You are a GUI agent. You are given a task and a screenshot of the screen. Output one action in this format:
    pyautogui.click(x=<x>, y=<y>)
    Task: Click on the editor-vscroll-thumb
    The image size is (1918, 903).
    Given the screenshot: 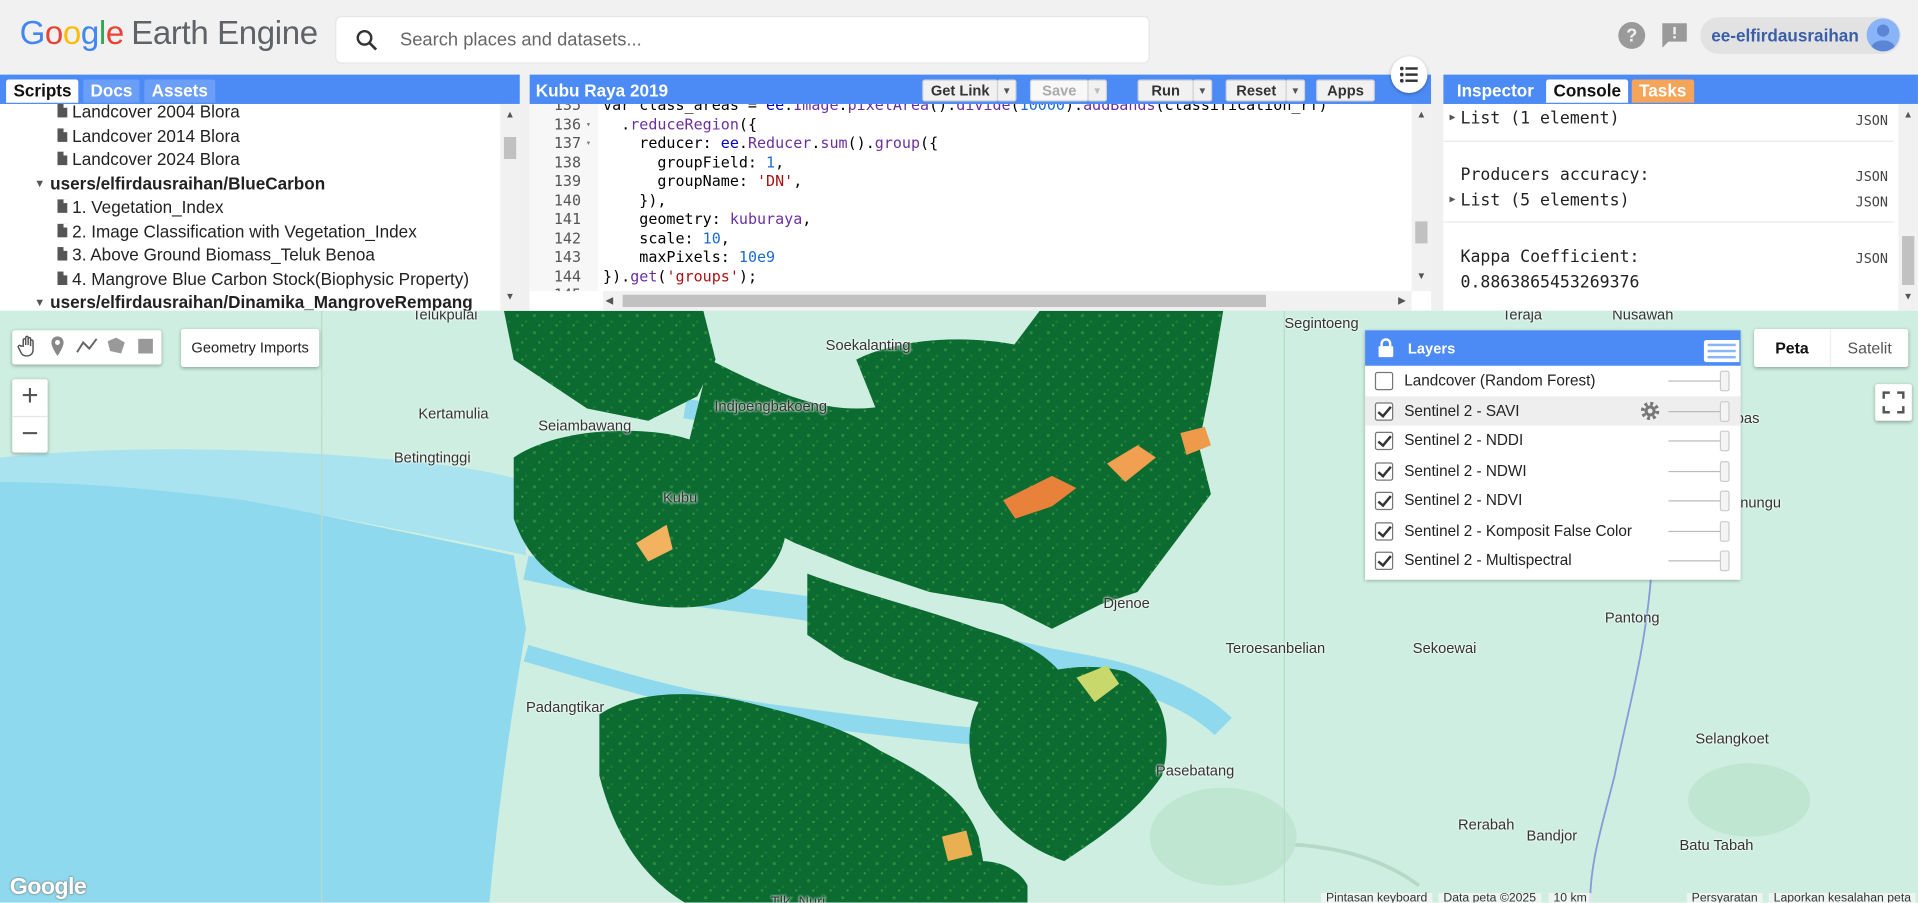 What is the action you would take?
    pyautogui.click(x=1421, y=232)
    